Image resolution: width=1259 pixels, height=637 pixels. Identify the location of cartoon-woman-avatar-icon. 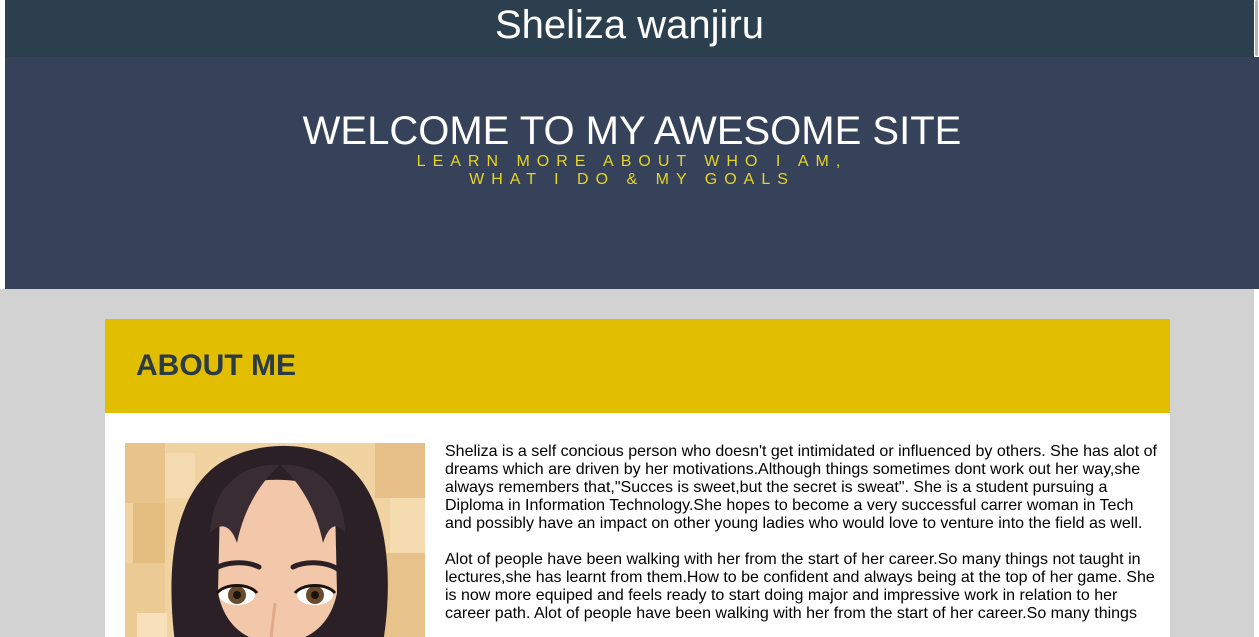
(275, 540).